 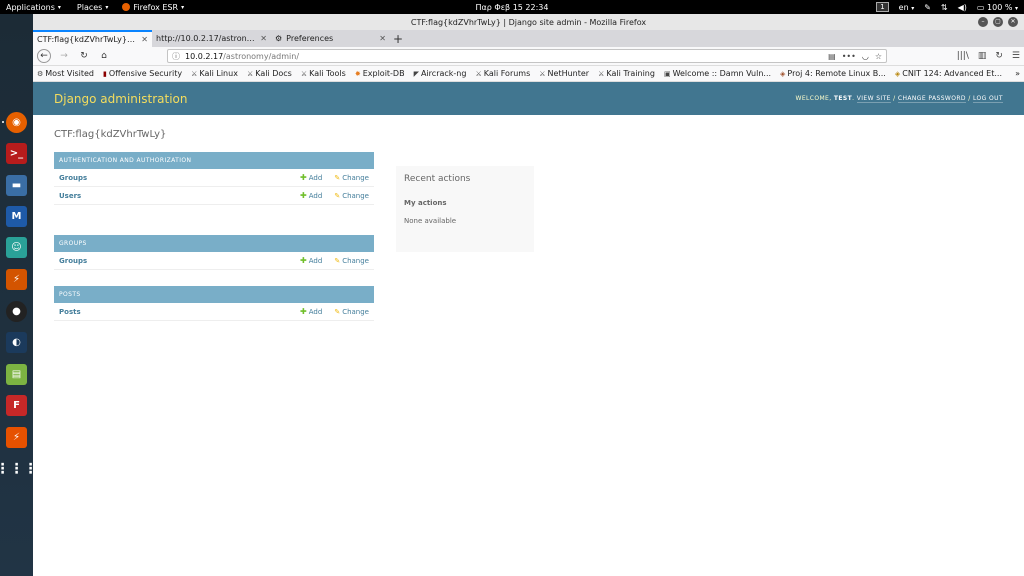 What do you see at coordinates (962, 7) in the screenshot?
I see `volume-icon: ◀)` at bounding box center [962, 7].